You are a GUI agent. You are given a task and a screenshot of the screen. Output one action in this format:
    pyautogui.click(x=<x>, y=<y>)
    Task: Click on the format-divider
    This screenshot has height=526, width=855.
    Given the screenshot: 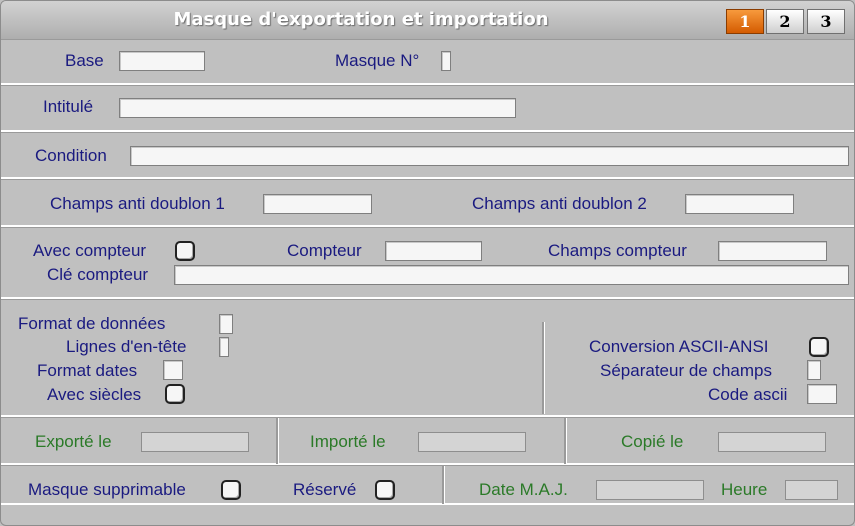 What is the action you would take?
    pyautogui.click(x=543, y=368)
    